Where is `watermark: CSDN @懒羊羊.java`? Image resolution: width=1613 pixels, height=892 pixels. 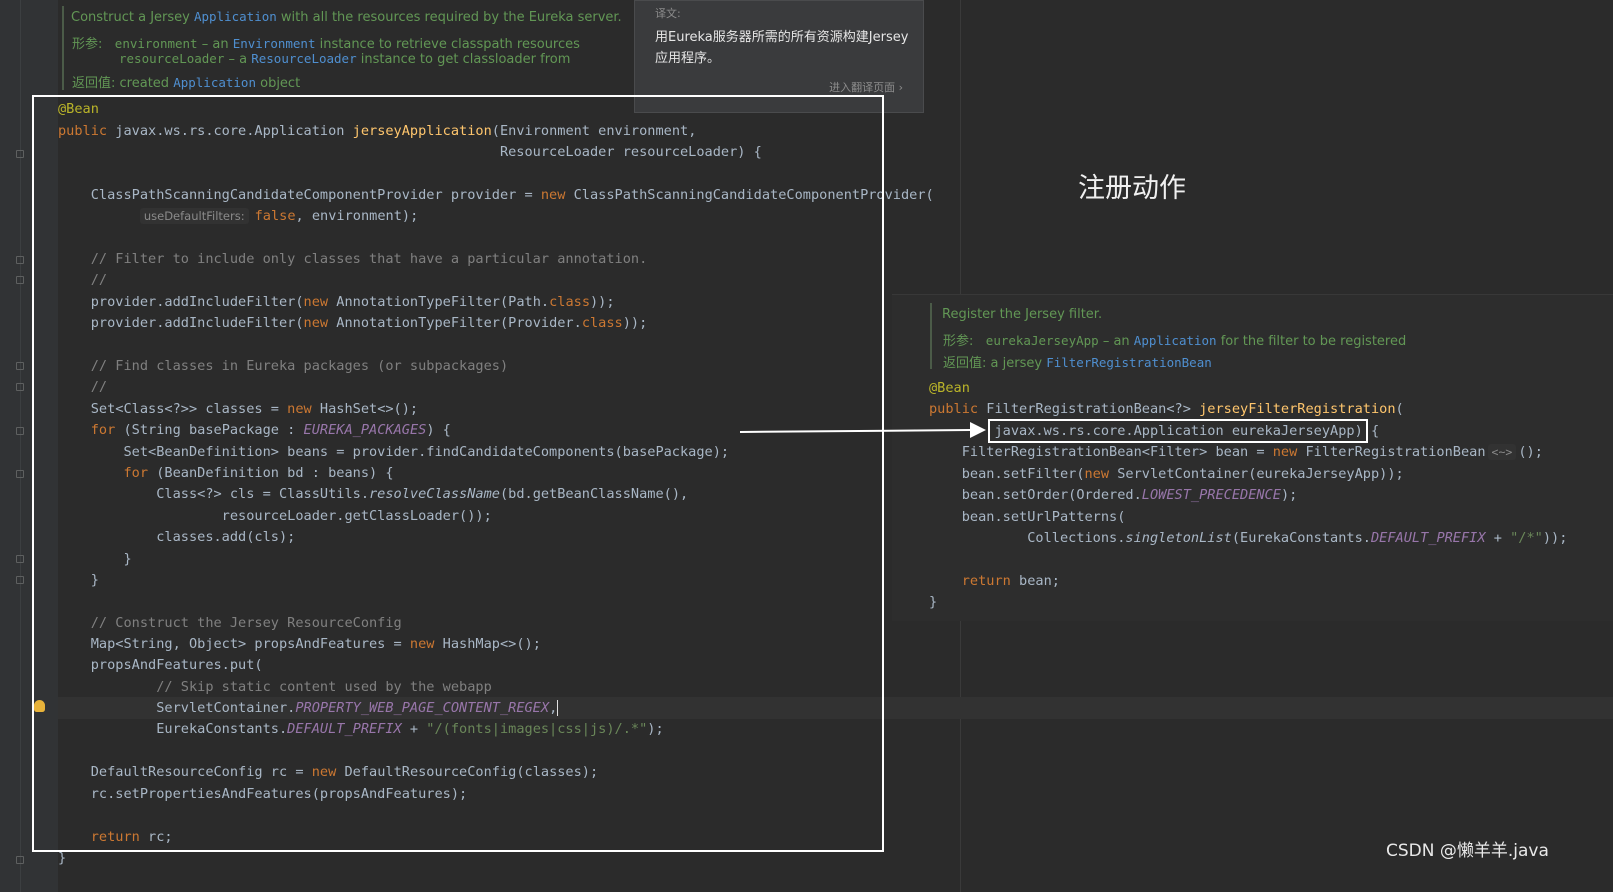 watermark: CSDN @懒羊羊.java is located at coordinates (1467, 851).